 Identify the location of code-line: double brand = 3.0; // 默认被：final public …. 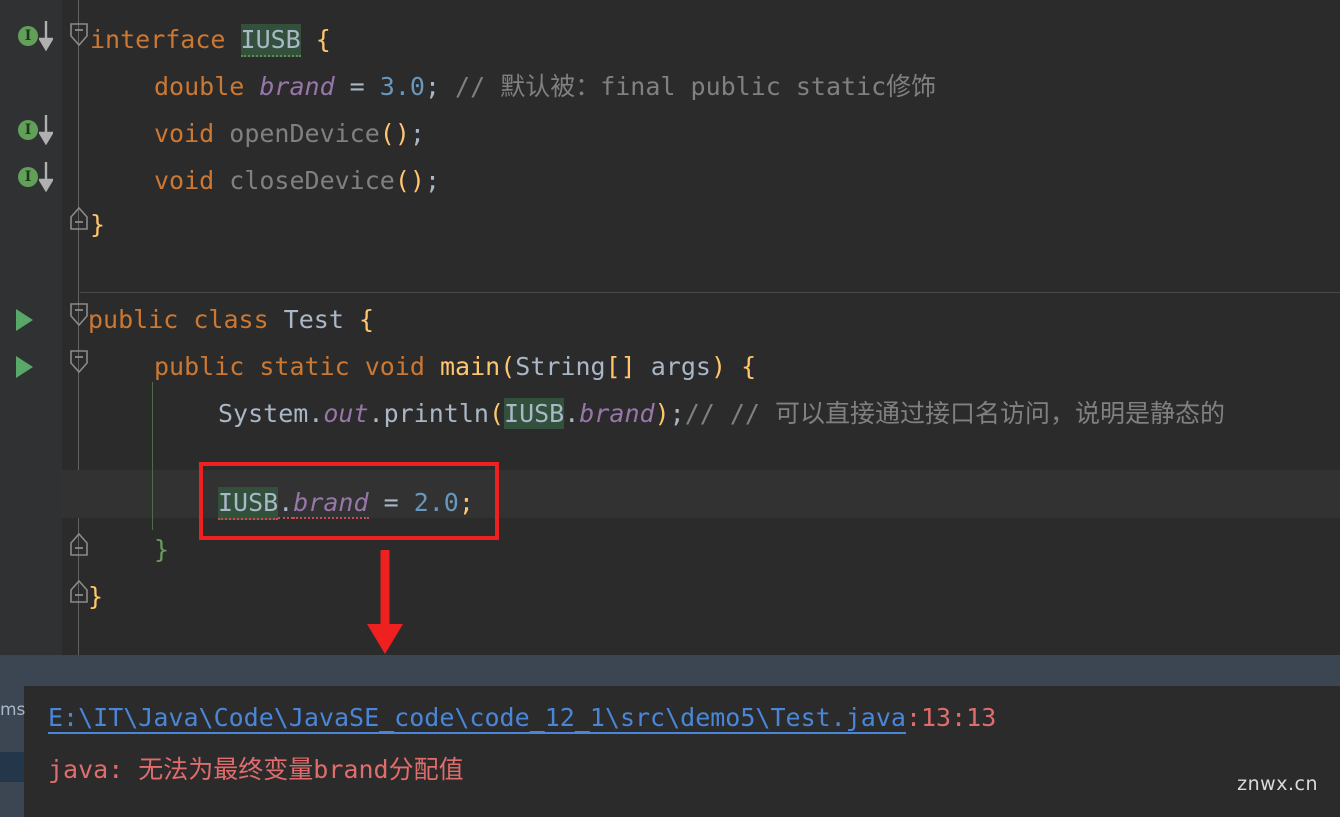
(545, 87).